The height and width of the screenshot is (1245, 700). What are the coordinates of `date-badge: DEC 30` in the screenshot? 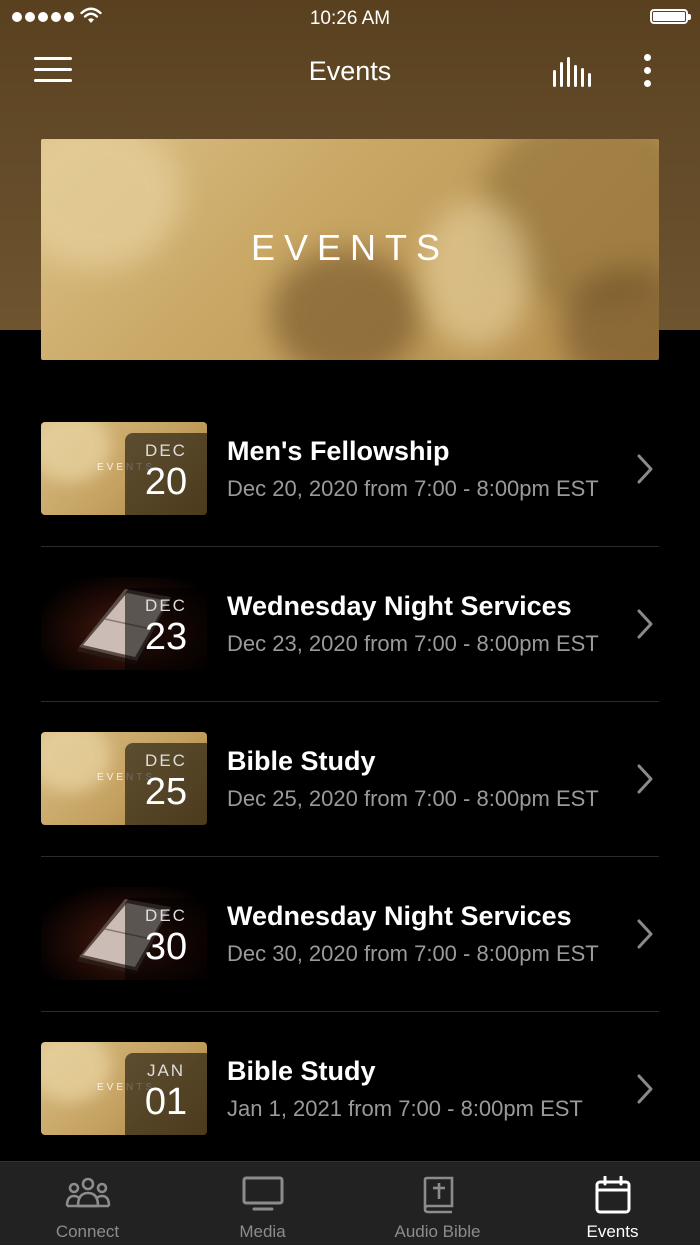 It's located at (166, 939).